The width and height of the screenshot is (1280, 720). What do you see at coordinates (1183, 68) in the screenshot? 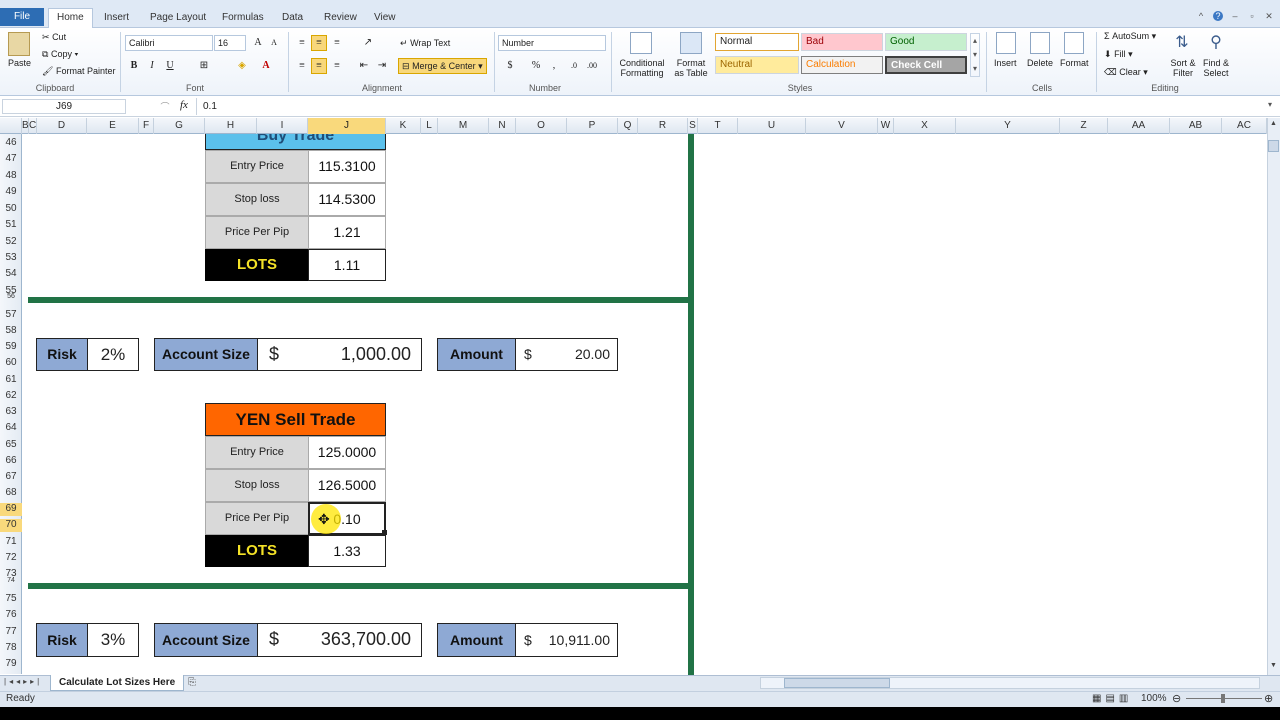
I see `sort-filter-button: Sort & Filter` at bounding box center [1183, 68].